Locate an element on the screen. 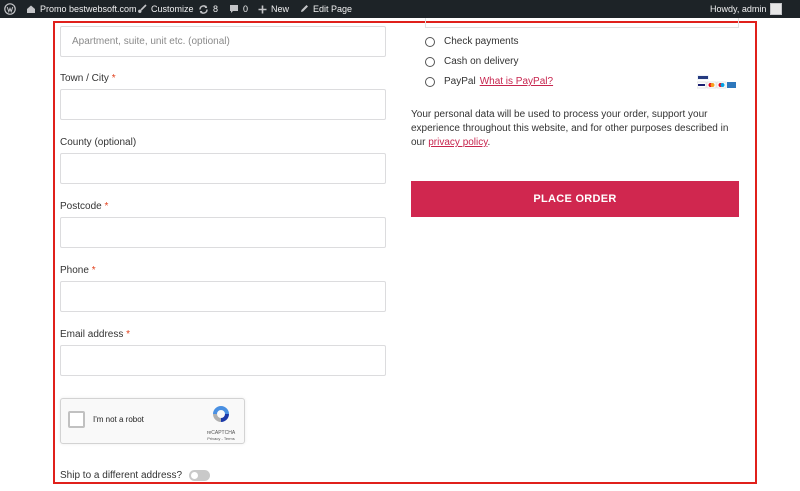 The width and height of the screenshot is (800, 491). updates-link: 8 is located at coordinates (208, 9).